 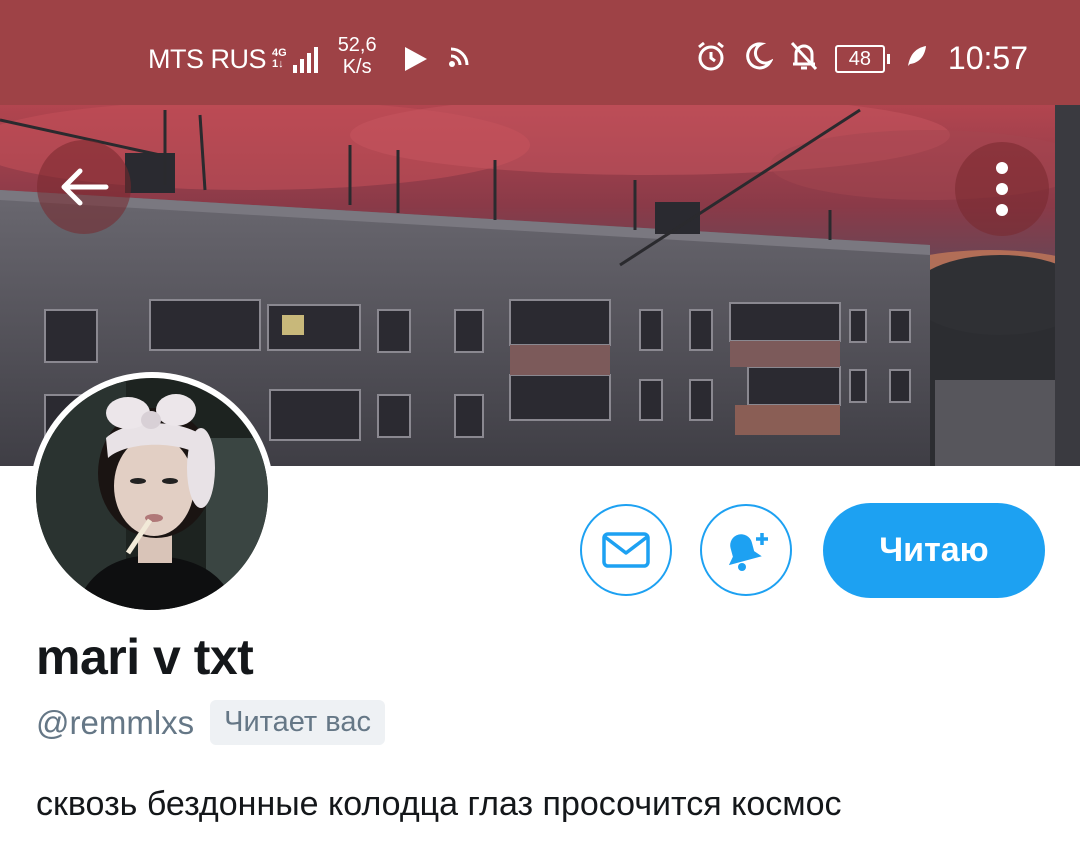 What do you see at coordinates (934, 550) in the screenshot?
I see `following-button: Читаю` at bounding box center [934, 550].